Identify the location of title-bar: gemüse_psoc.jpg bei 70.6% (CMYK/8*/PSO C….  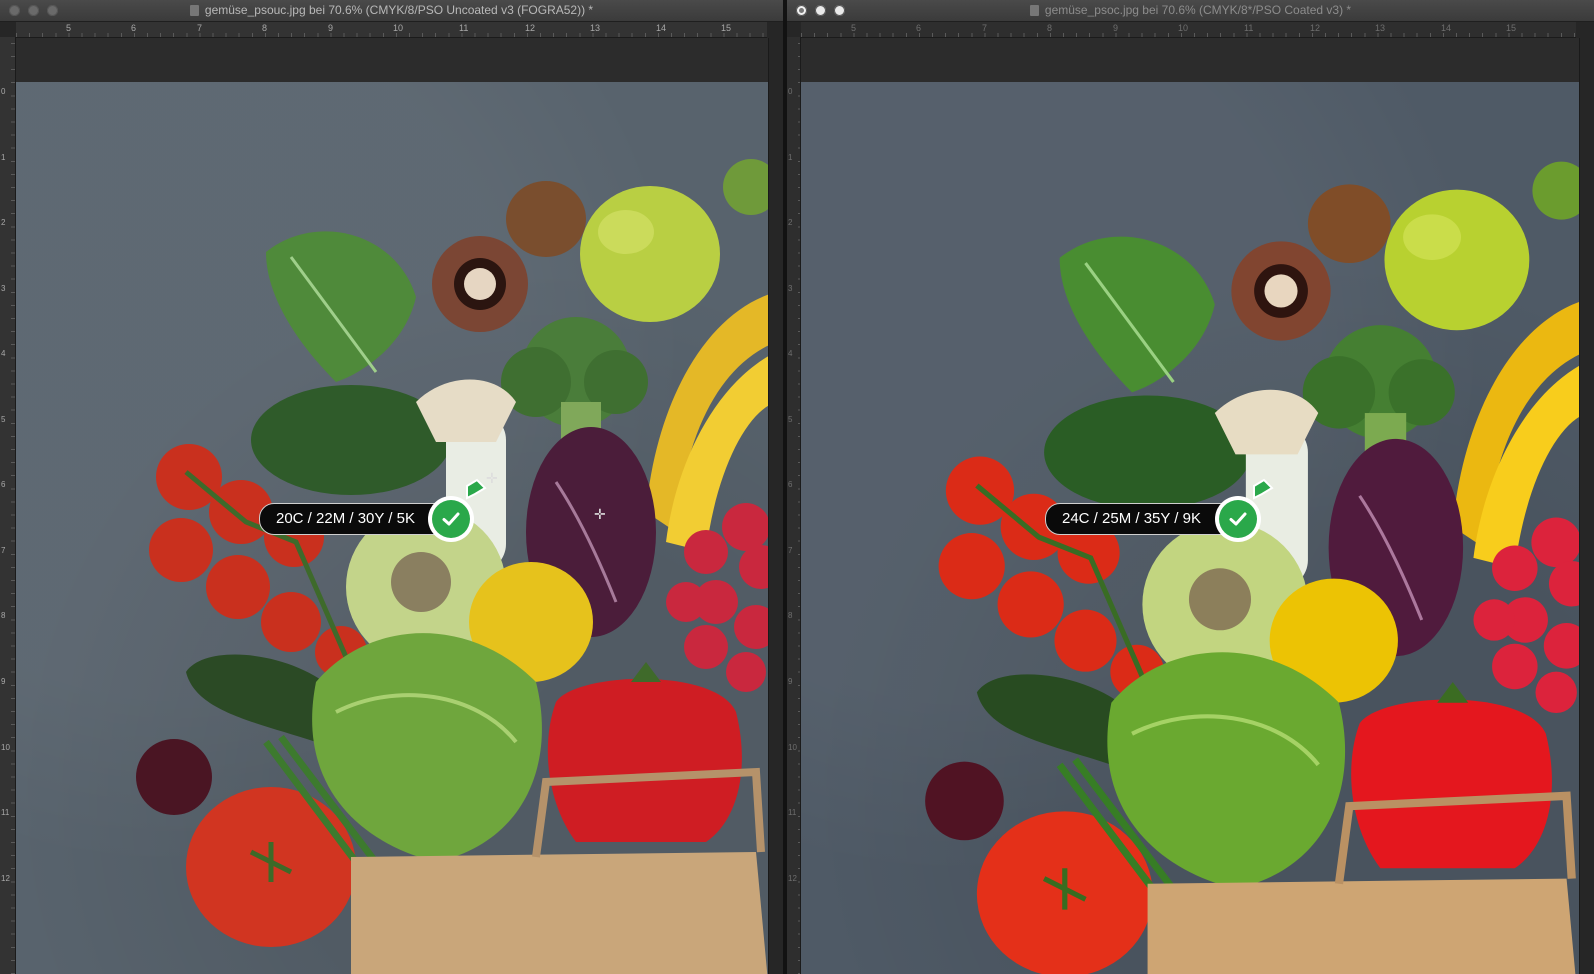
(1190, 11).